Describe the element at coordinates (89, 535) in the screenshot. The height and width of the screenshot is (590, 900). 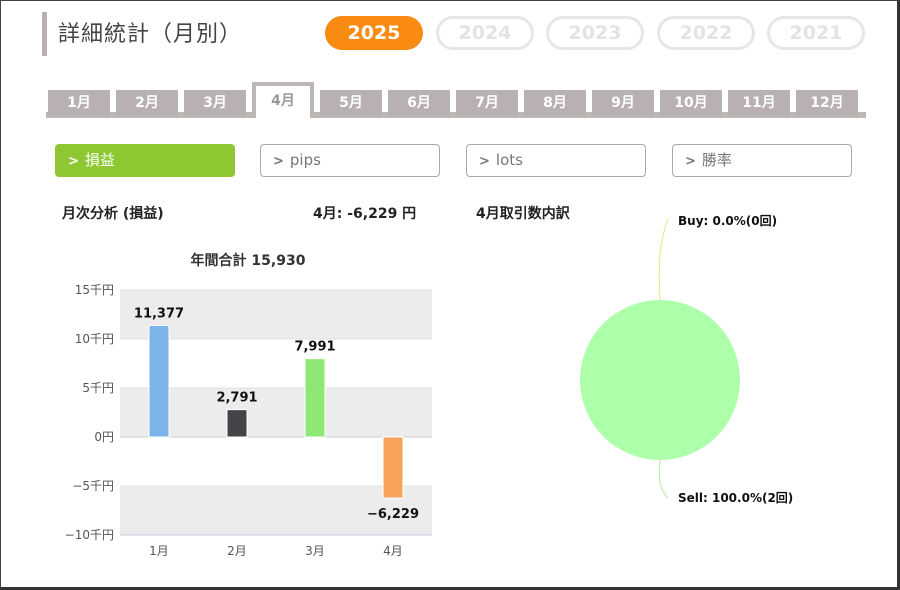
I see `y-tick-label: −10千円` at that location.